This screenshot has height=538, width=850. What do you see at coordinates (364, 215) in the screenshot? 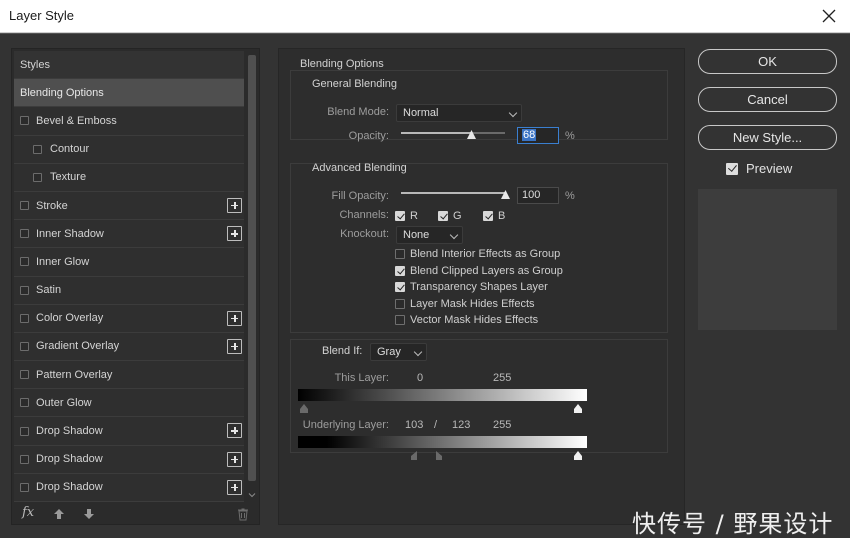
I see `channels-label: Channels:` at bounding box center [364, 215].